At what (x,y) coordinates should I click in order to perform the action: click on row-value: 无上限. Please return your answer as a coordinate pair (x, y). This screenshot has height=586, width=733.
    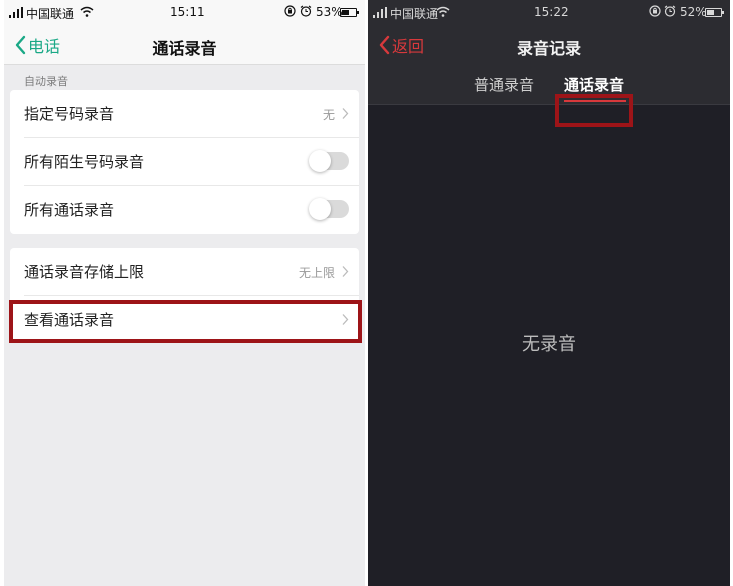
    Looking at the image, I should click on (316, 273).